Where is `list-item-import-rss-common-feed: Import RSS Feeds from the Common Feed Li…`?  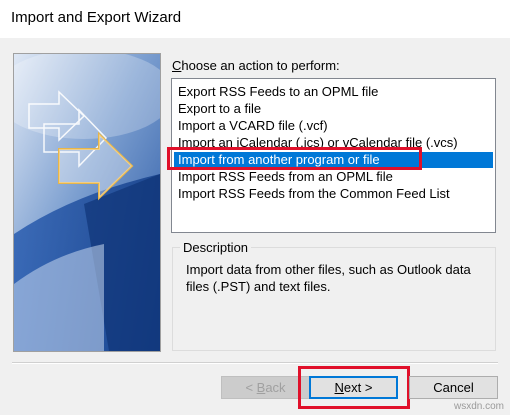 list-item-import-rss-common-feed: Import RSS Feeds from the Common Feed Li… is located at coordinates (333, 194).